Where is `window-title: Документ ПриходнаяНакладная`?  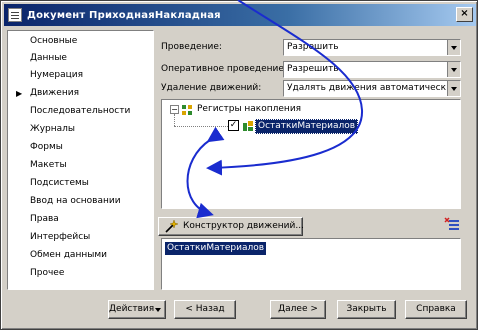
window-title: Документ ПриходнаяНакладная is located at coordinates (124, 15).